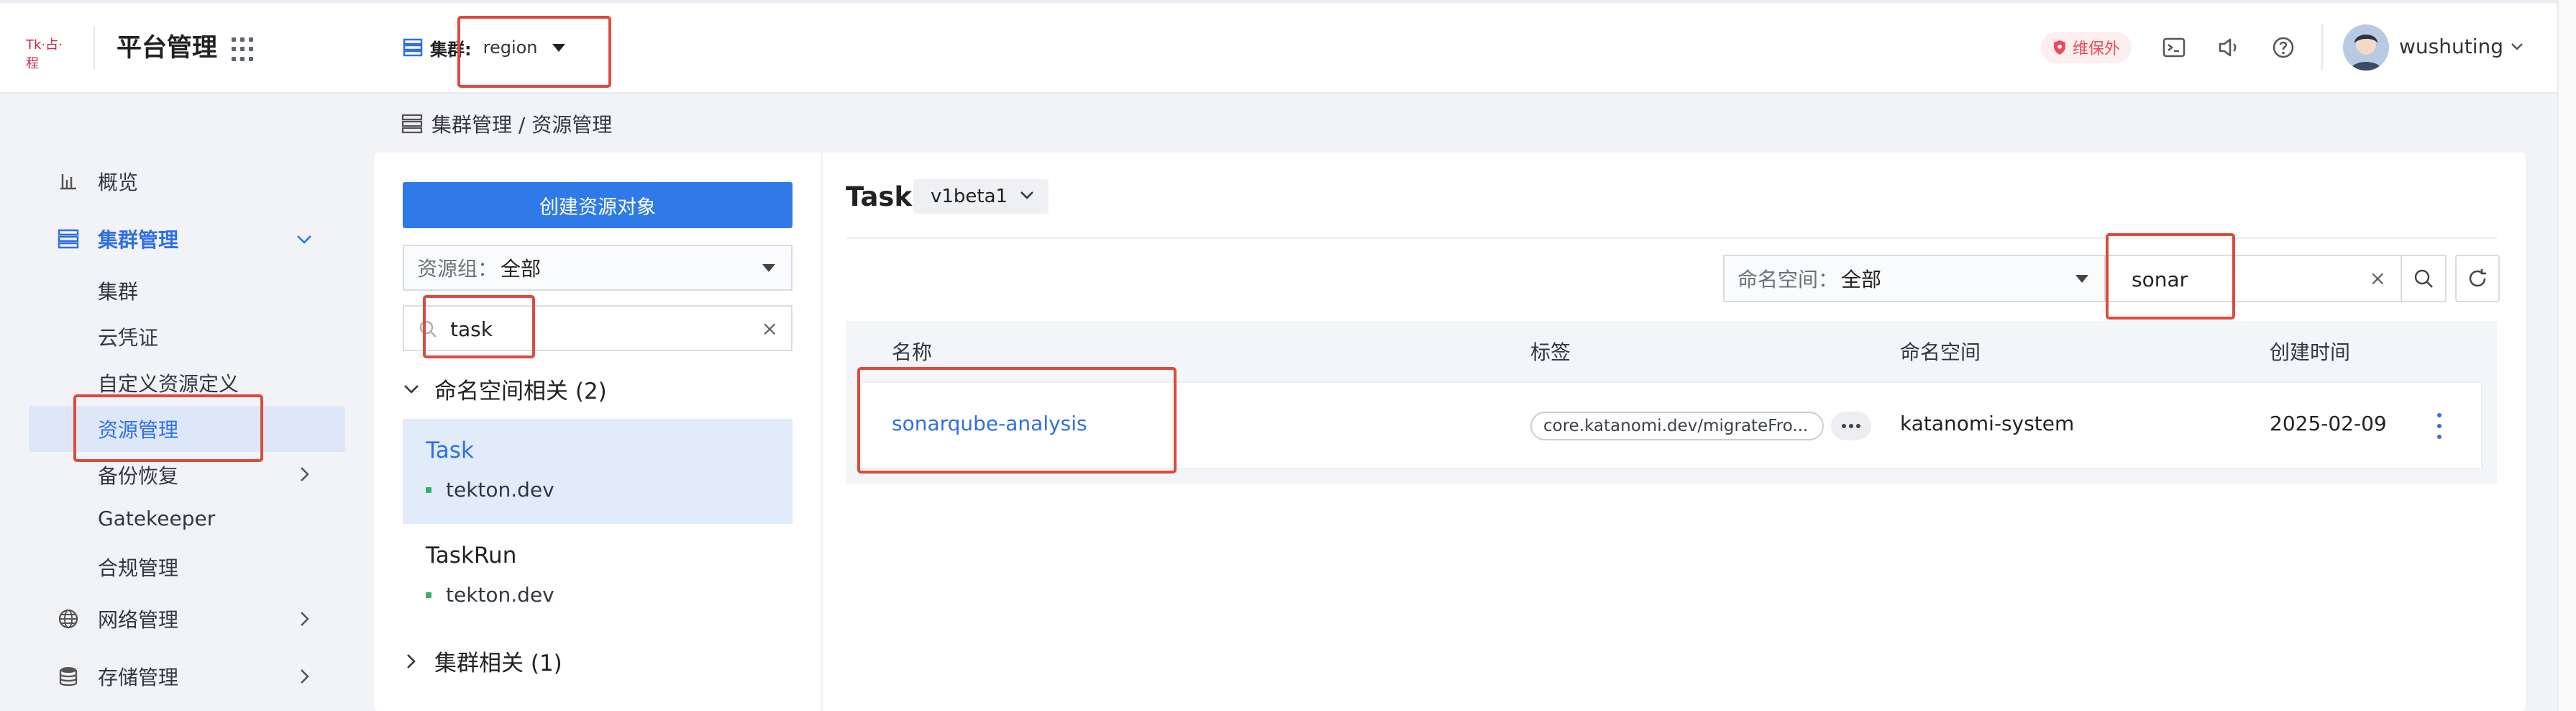 Image resolution: width=2576 pixels, height=711 pixels. I want to click on header-tools: 维保外, so click(2168, 47).